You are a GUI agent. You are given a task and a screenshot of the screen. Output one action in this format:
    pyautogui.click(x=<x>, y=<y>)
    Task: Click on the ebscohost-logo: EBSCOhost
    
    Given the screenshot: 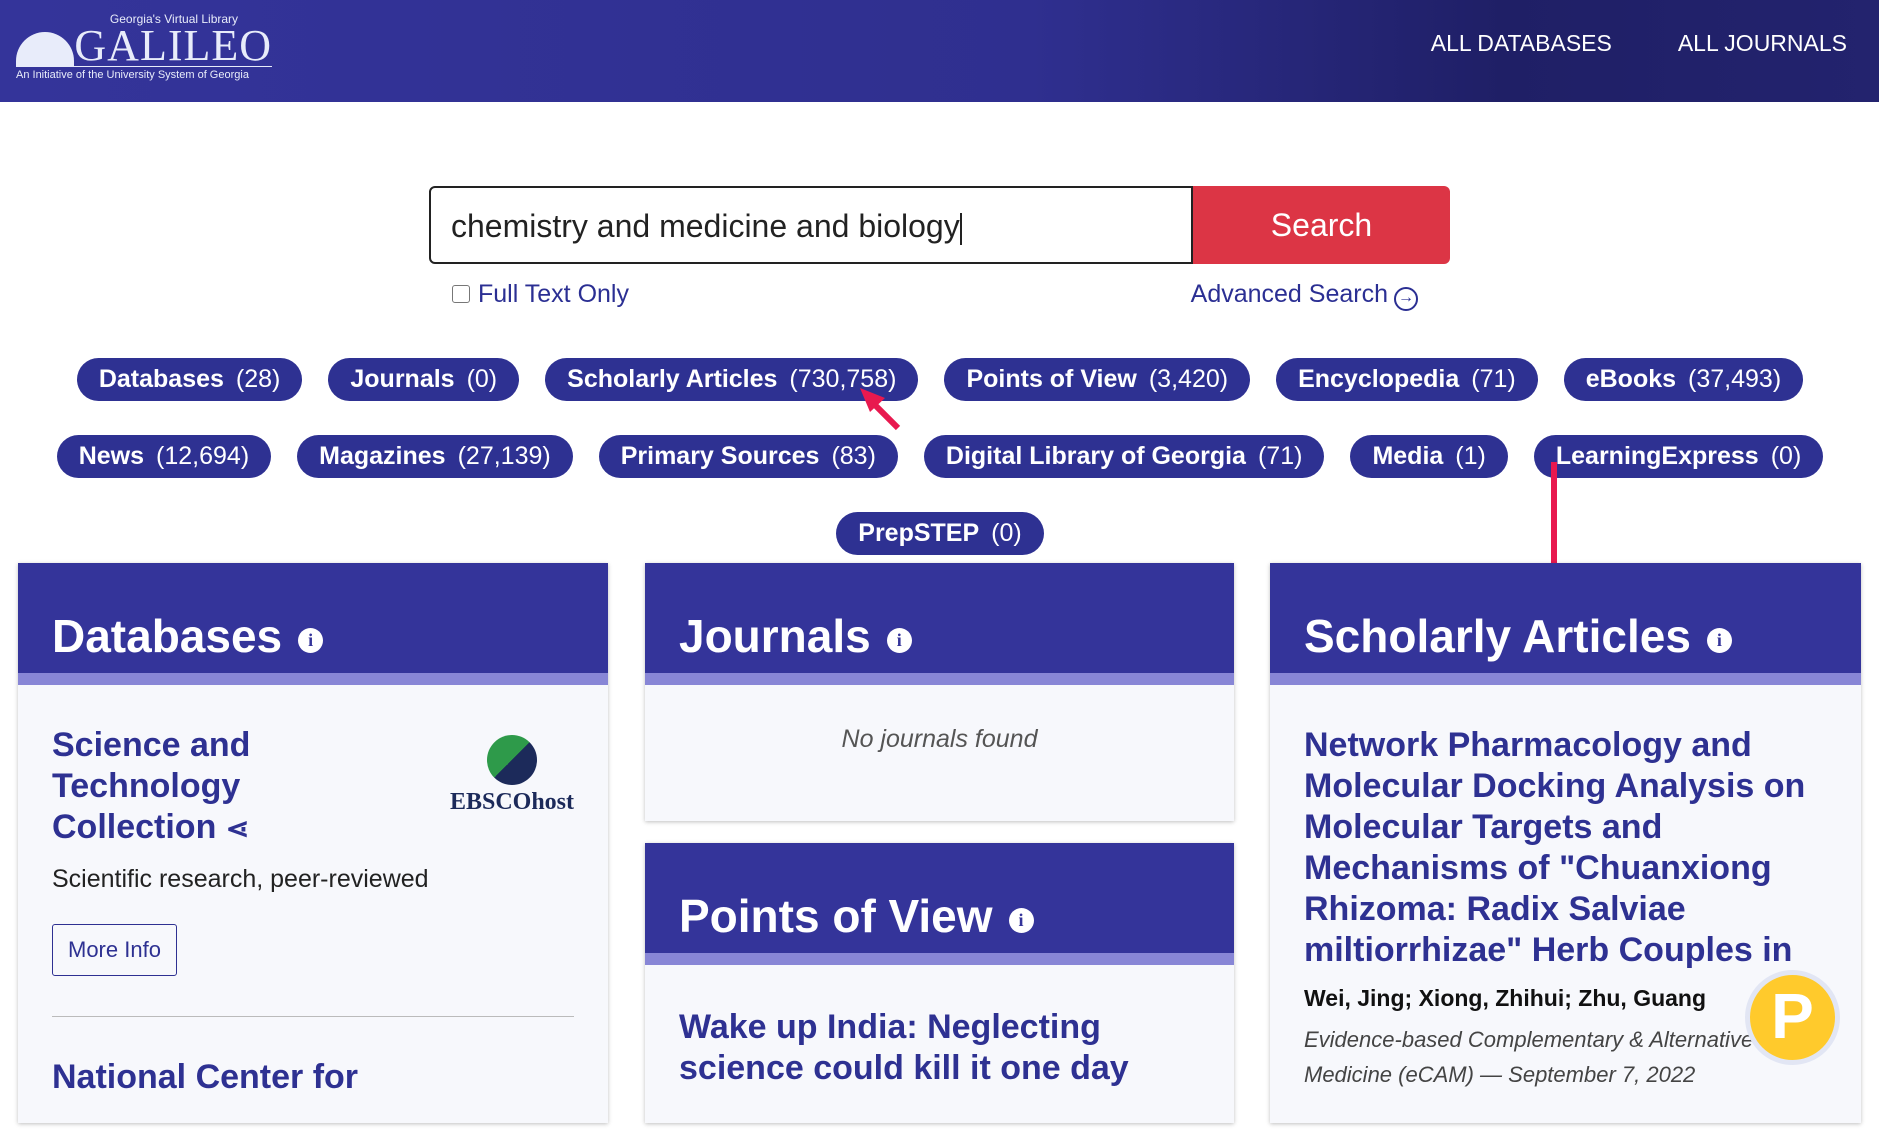 What is the action you would take?
    pyautogui.click(x=512, y=792)
    